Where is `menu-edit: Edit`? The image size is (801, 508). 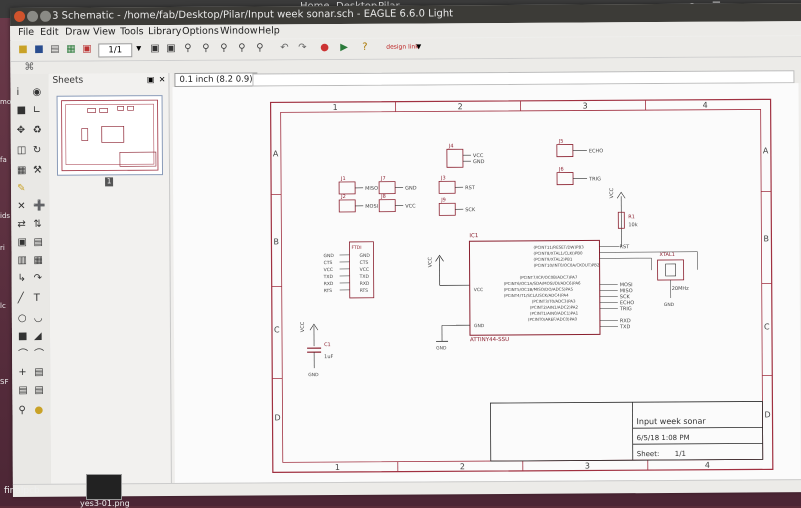
menu-edit: Edit is located at coordinates (49, 32).